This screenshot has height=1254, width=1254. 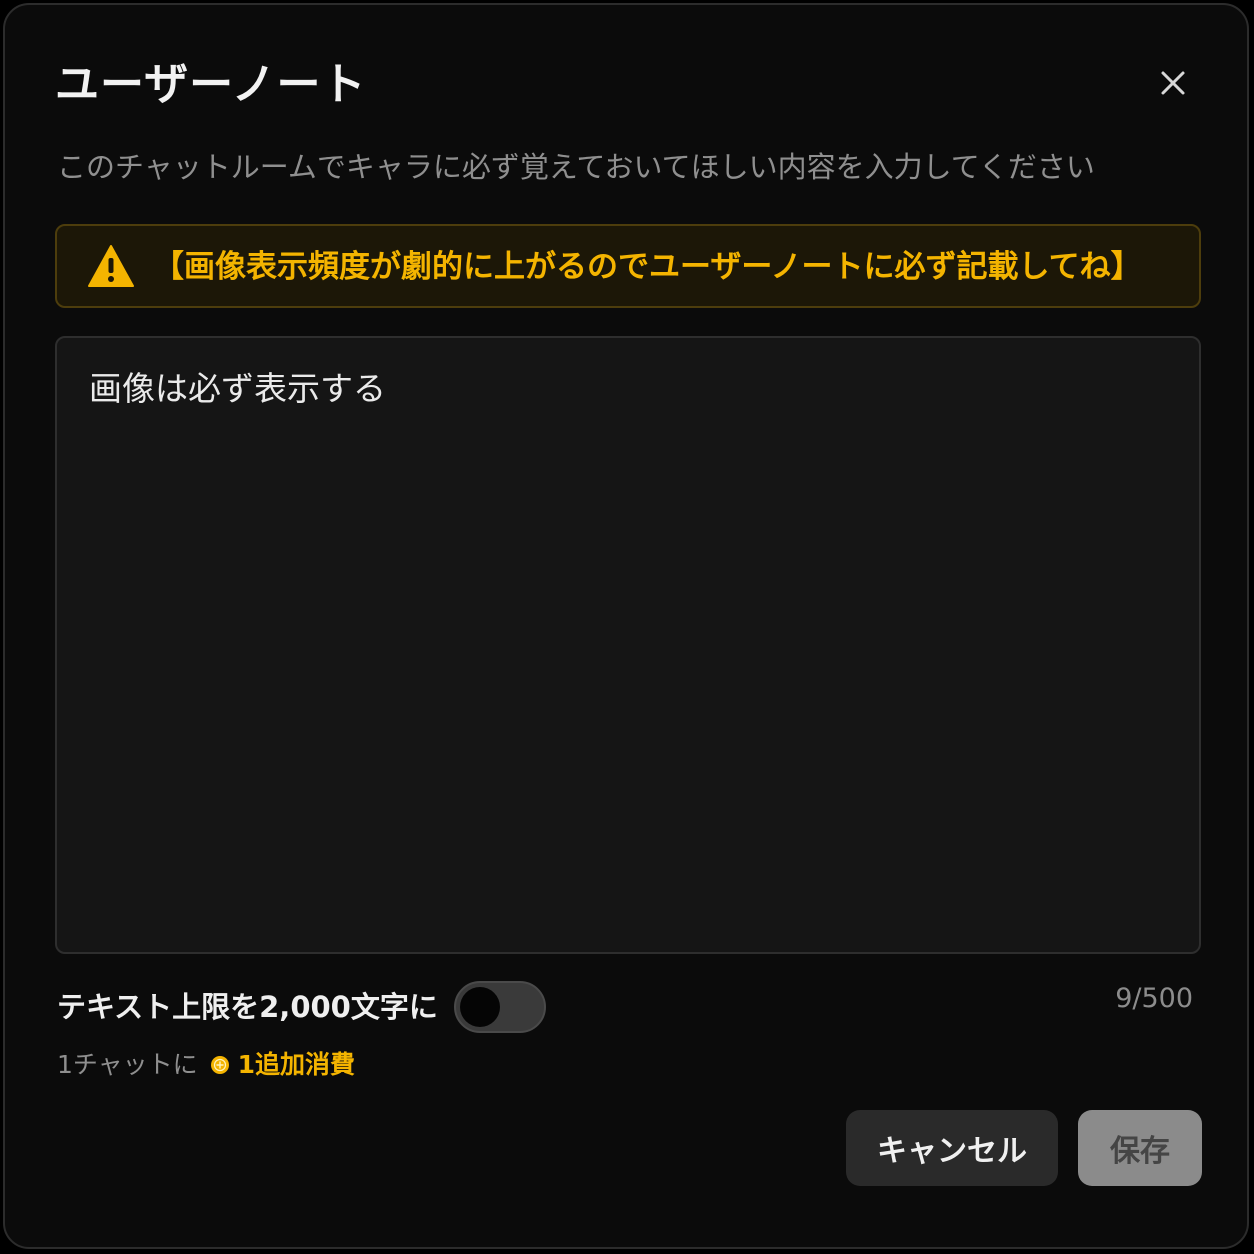 I want to click on text-limit-toggle, so click(x=500, y=1007).